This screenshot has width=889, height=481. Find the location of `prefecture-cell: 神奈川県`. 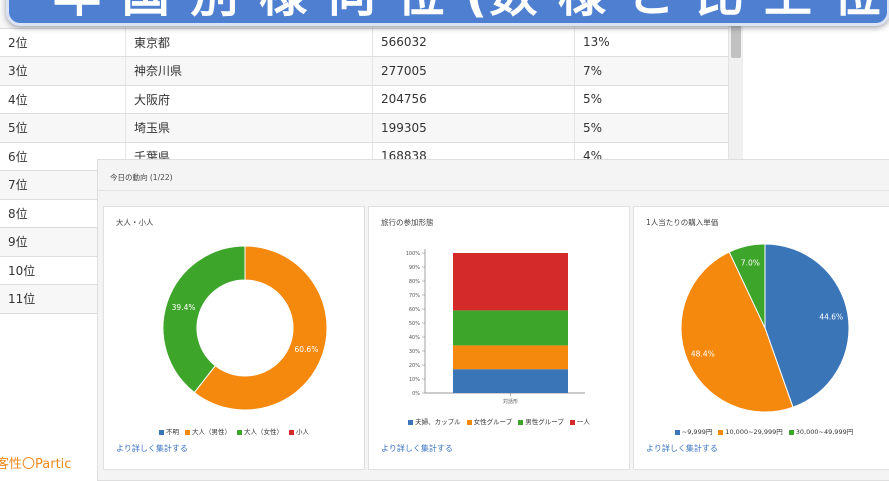

prefecture-cell: 神奈川県 is located at coordinates (249, 71).